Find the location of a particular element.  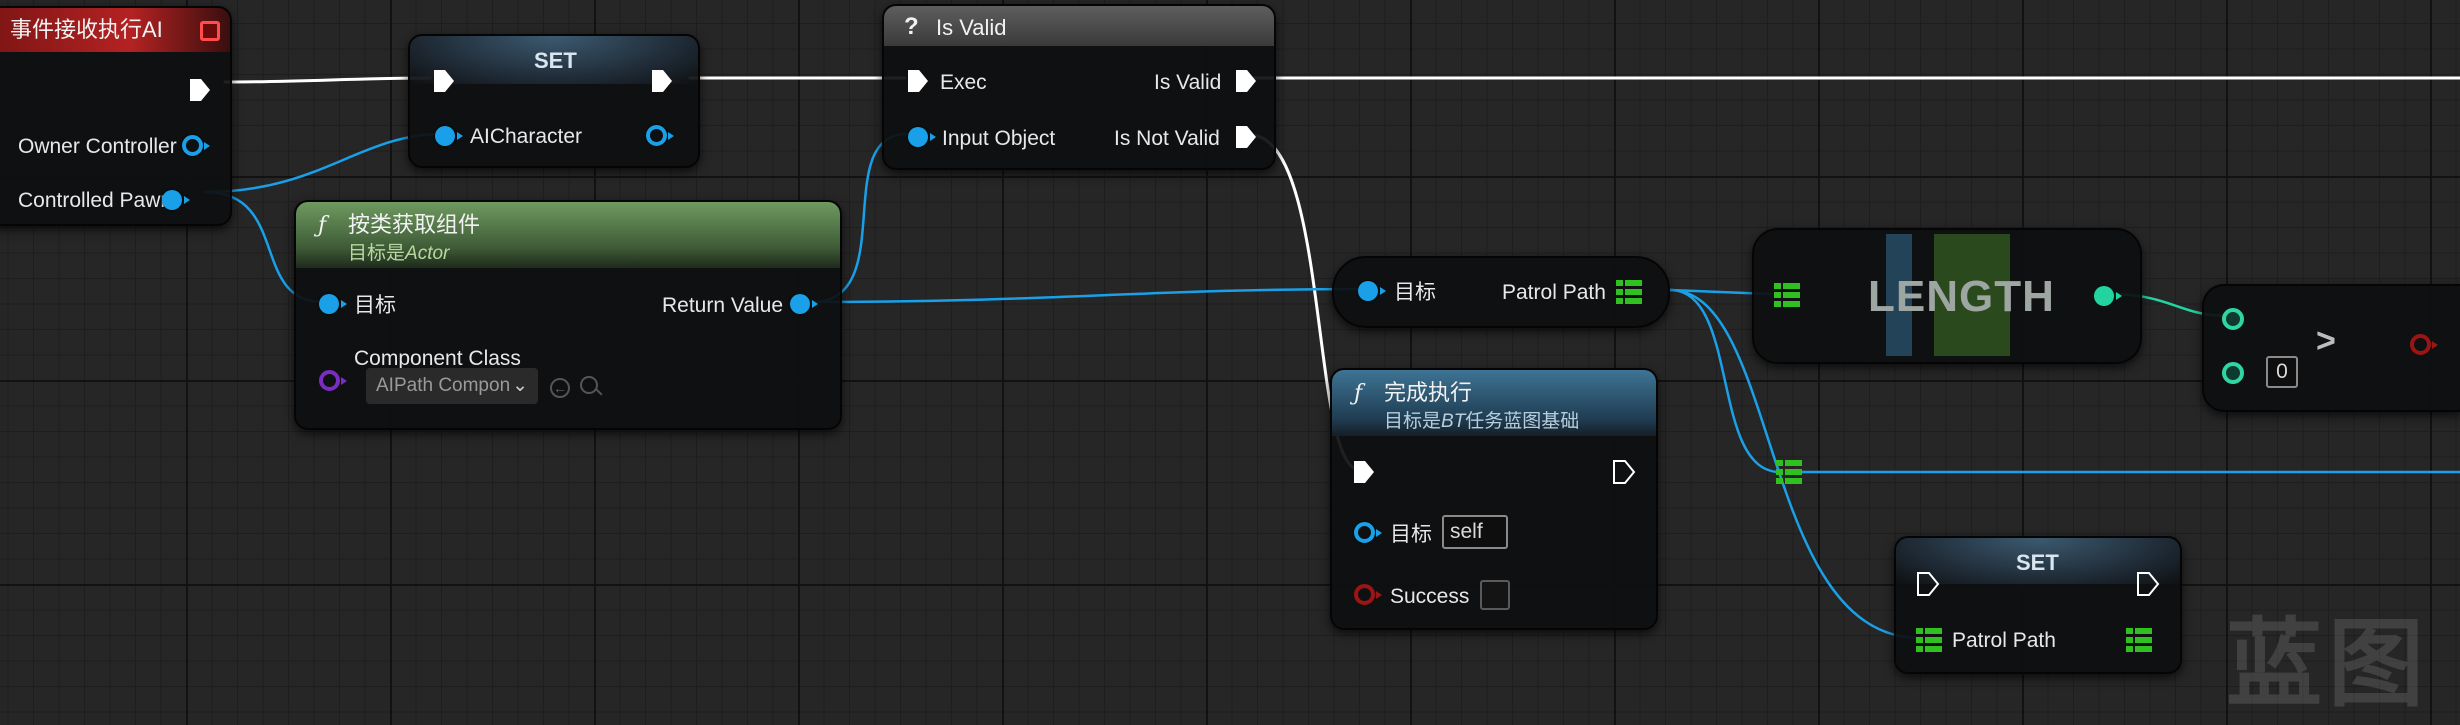

component-class-label: Component Class is located at coordinates (437, 358).